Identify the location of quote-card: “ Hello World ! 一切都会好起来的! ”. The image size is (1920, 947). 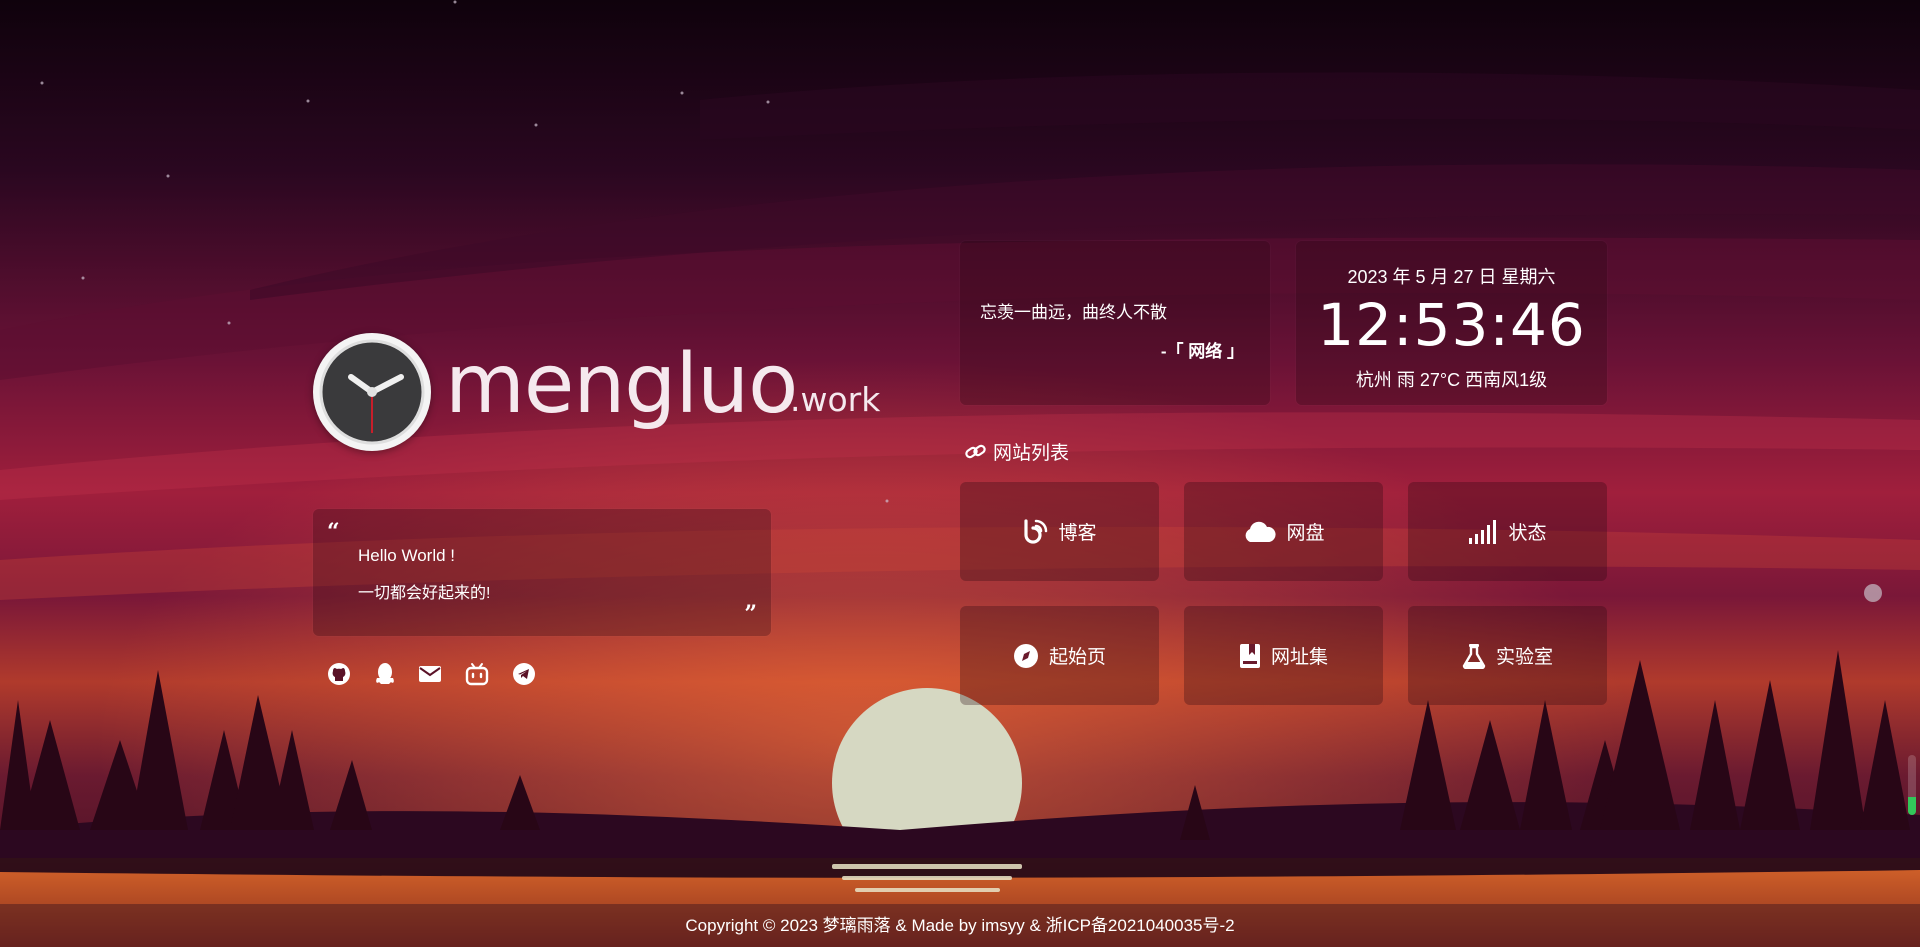
(542, 572).